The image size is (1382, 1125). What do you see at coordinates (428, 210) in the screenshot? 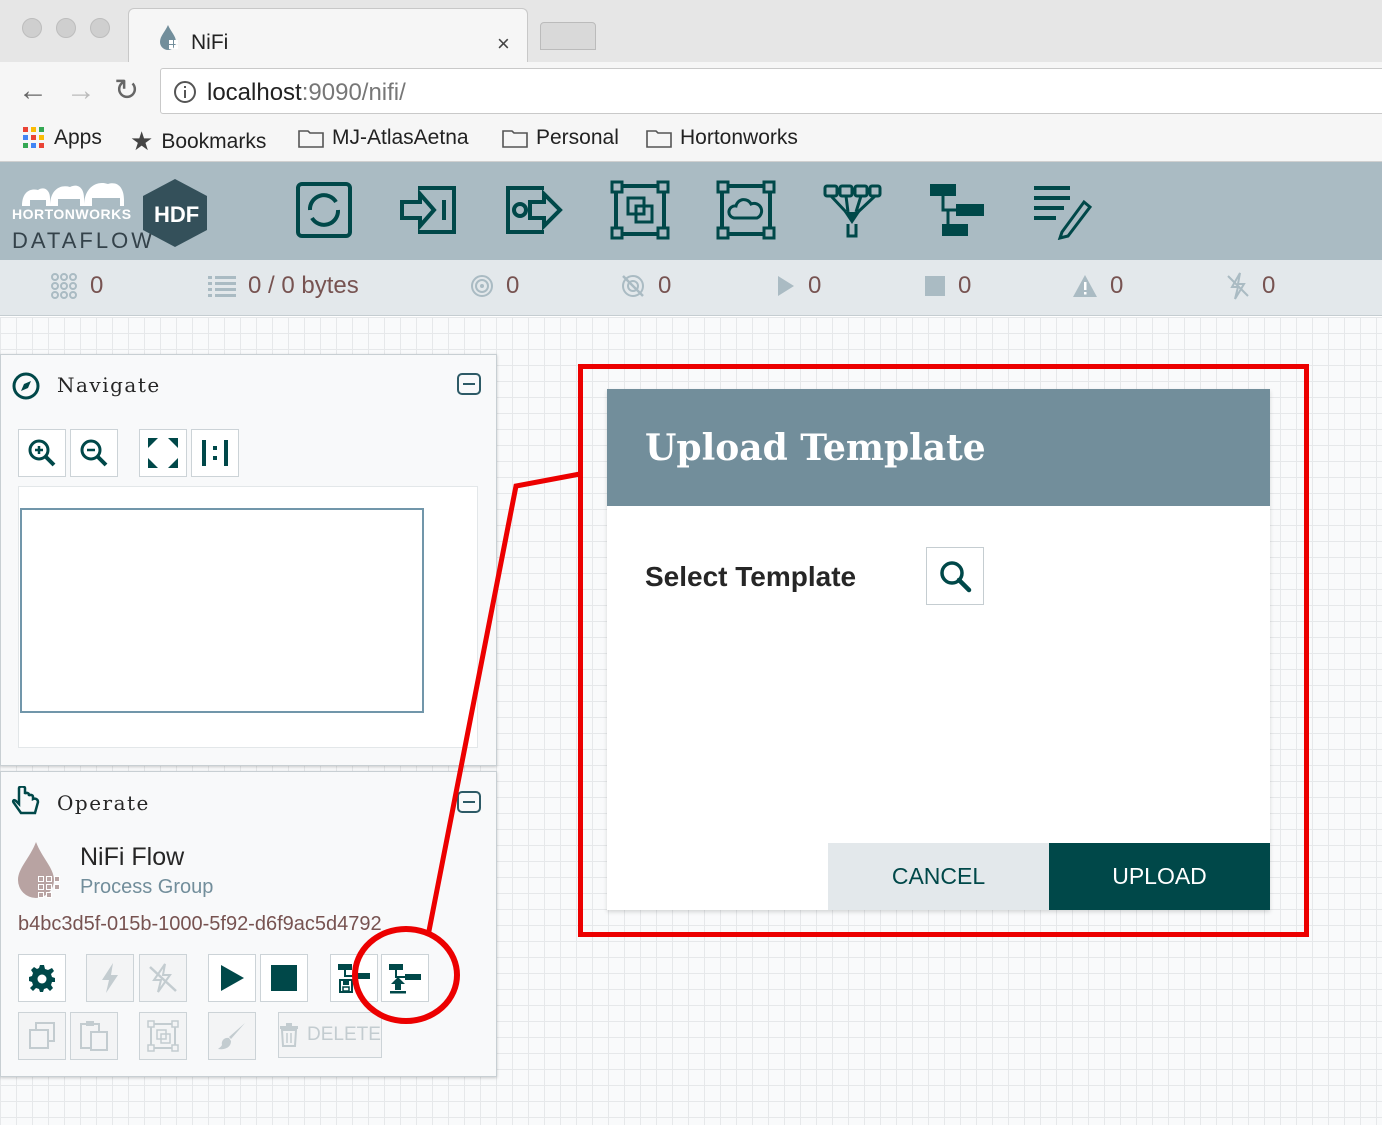
I see `input-port-icon` at bounding box center [428, 210].